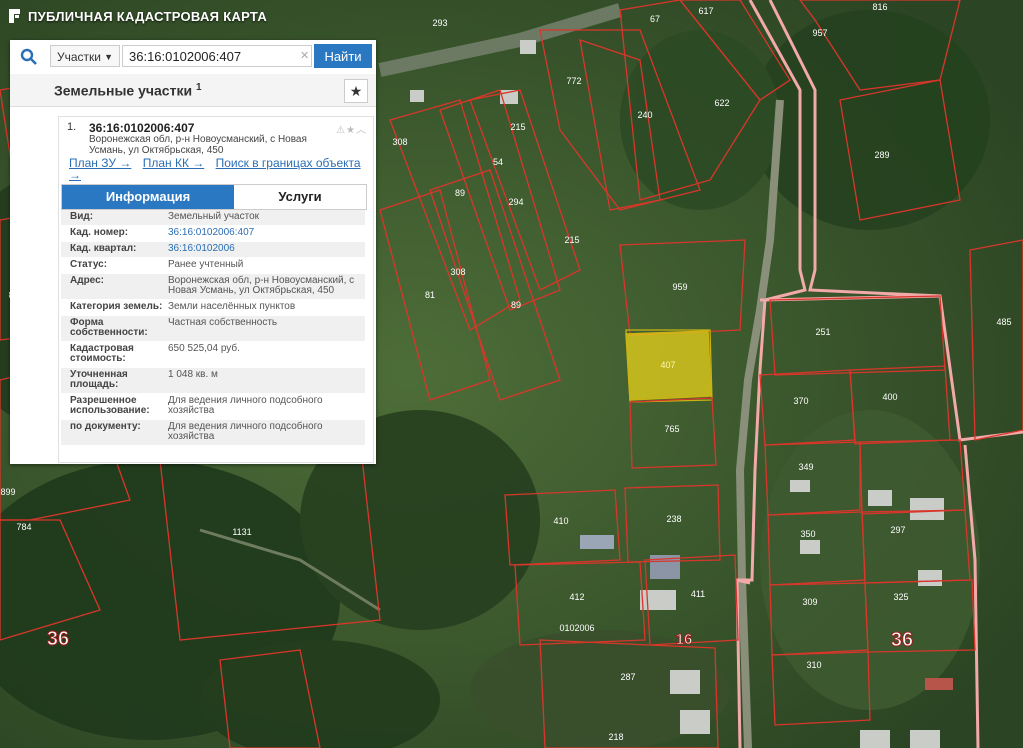  Describe the element at coordinates (573, 81) in the screenshot. I see `parcel-label: 772` at that location.